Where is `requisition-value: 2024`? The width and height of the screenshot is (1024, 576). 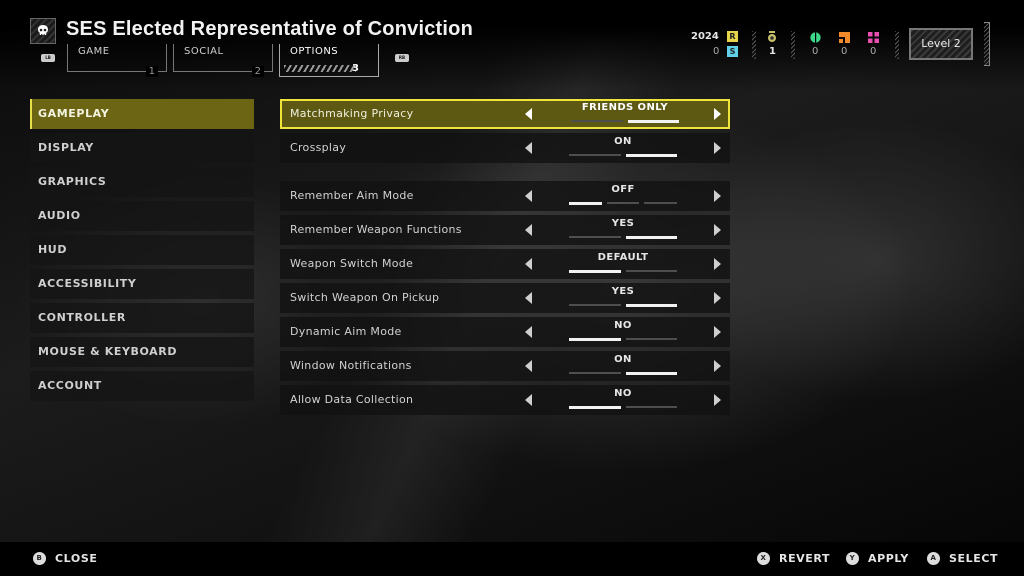 requisition-value: 2024 is located at coordinates (705, 36).